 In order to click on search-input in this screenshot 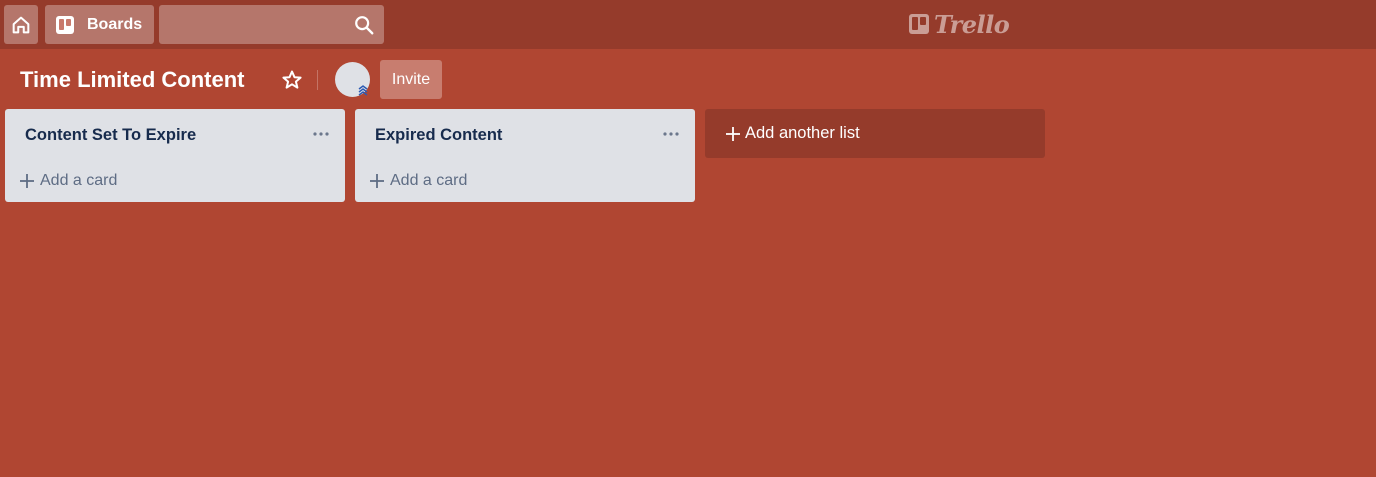, I will do `click(254, 24)`.